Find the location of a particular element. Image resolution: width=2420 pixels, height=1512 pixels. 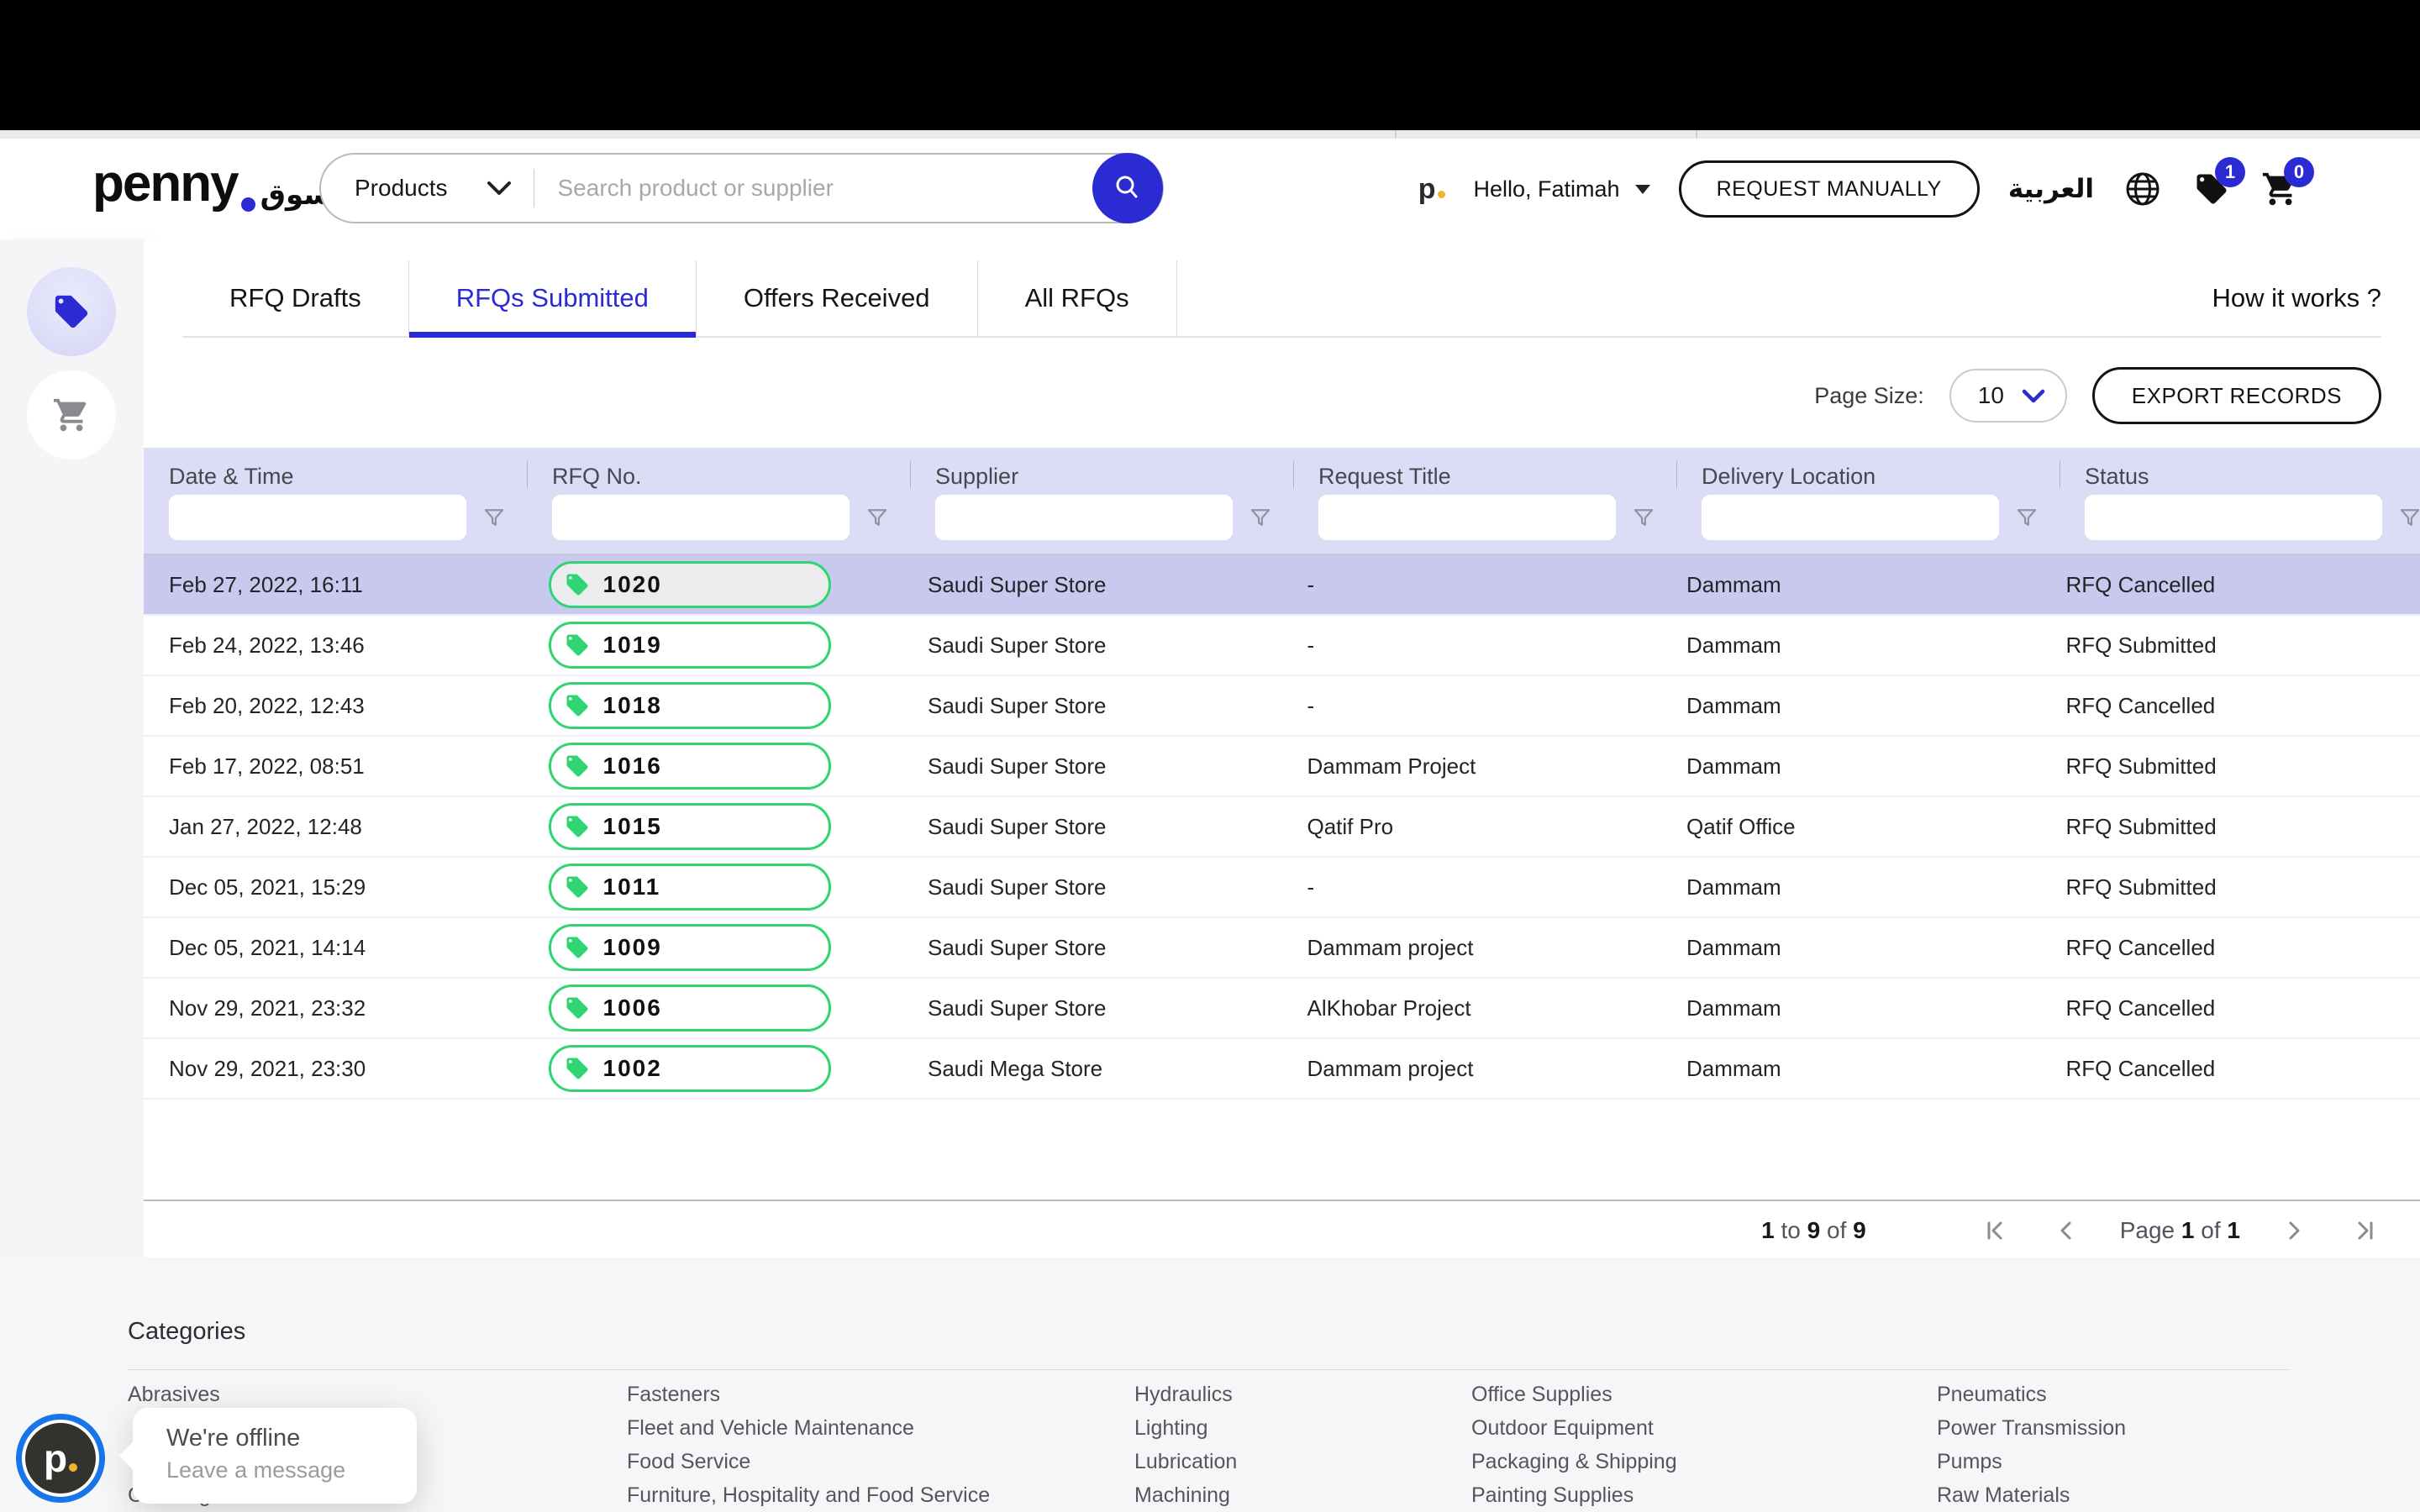

chevron-right-icon is located at coordinates (2294, 1230).